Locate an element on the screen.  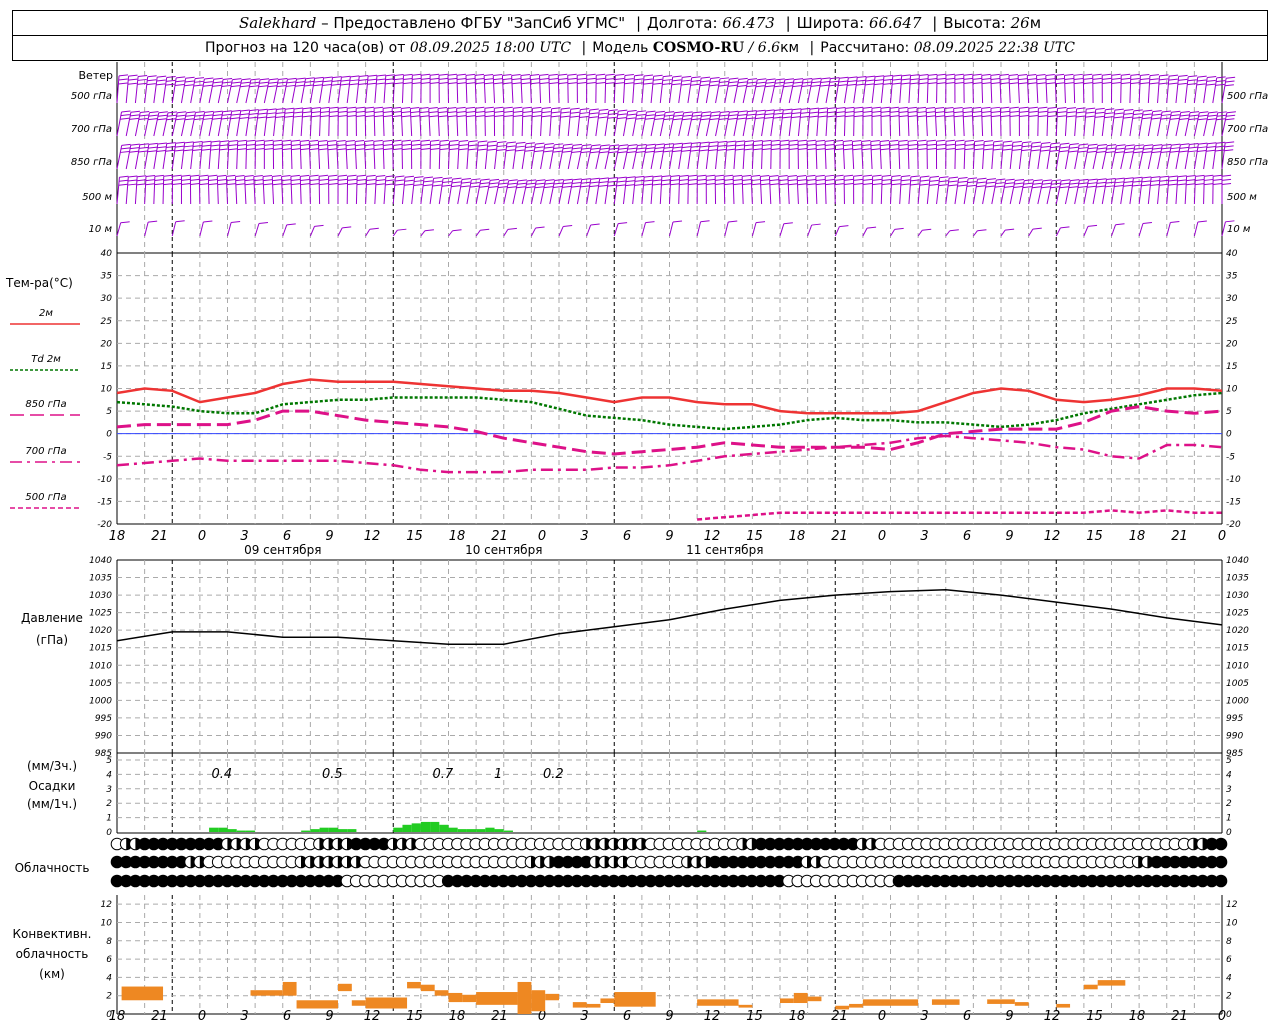
conv-y-tick-right: 4 is located at coordinates (1229, 978).